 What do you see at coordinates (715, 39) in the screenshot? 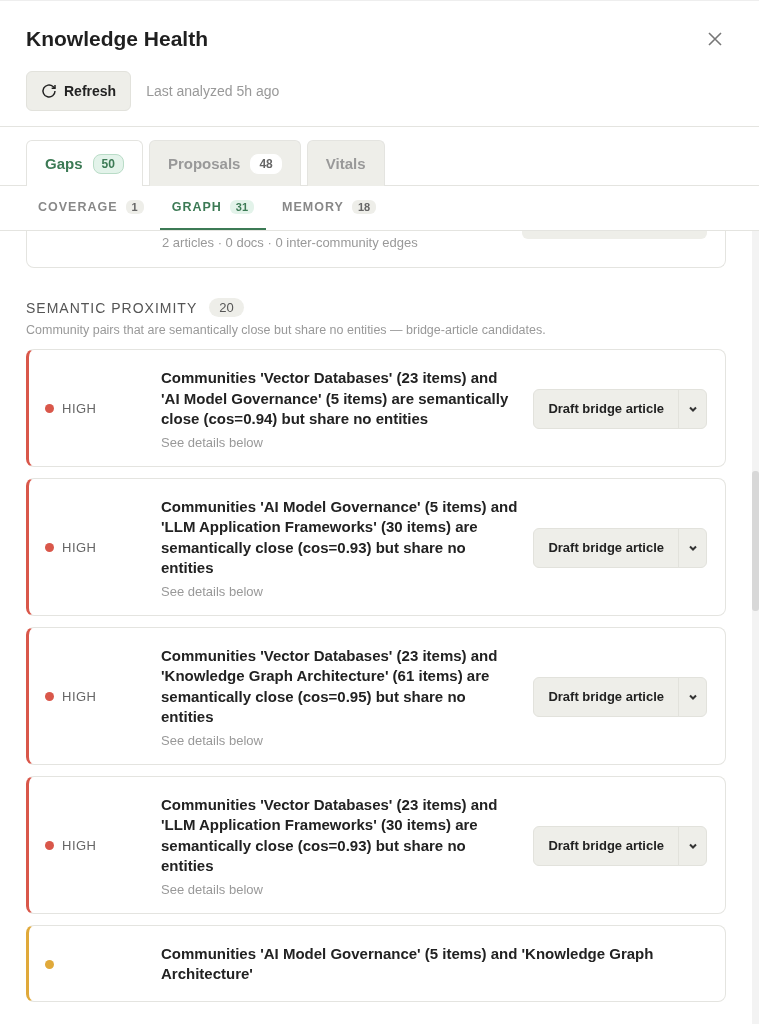
I see `close-icon` at bounding box center [715, 39].